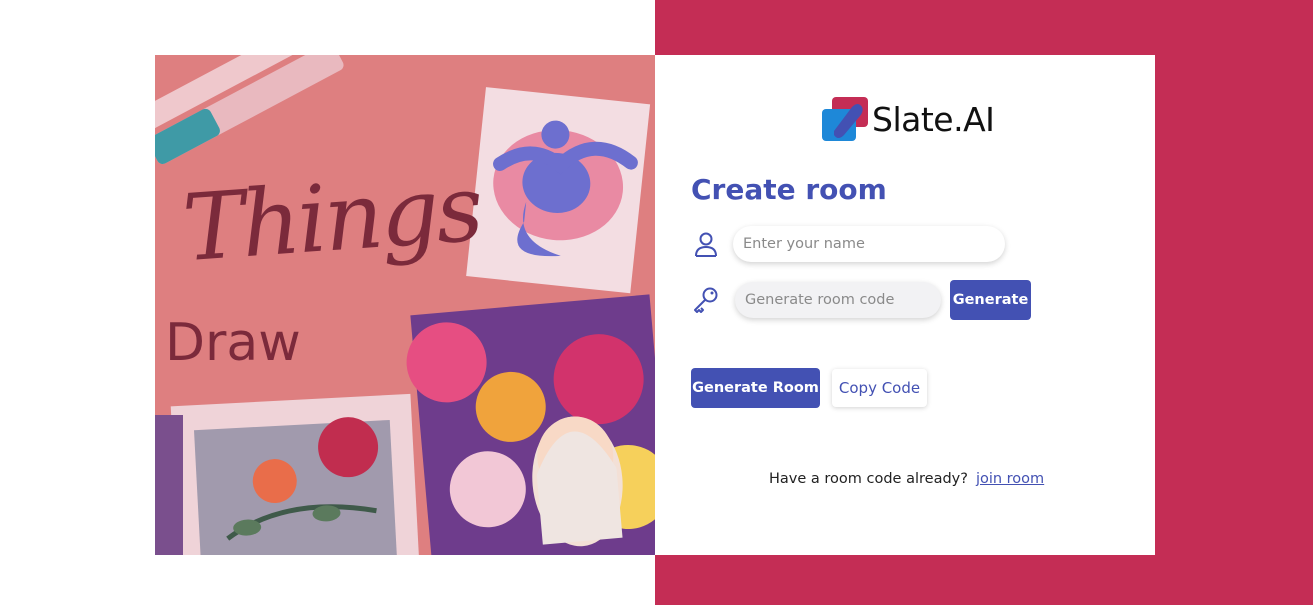 The height and width of the screenshot is (605, 1313). What do you see at coordinates (869, 244) in the screenshot?
I see `name-input` at bounding box center [869, 244].